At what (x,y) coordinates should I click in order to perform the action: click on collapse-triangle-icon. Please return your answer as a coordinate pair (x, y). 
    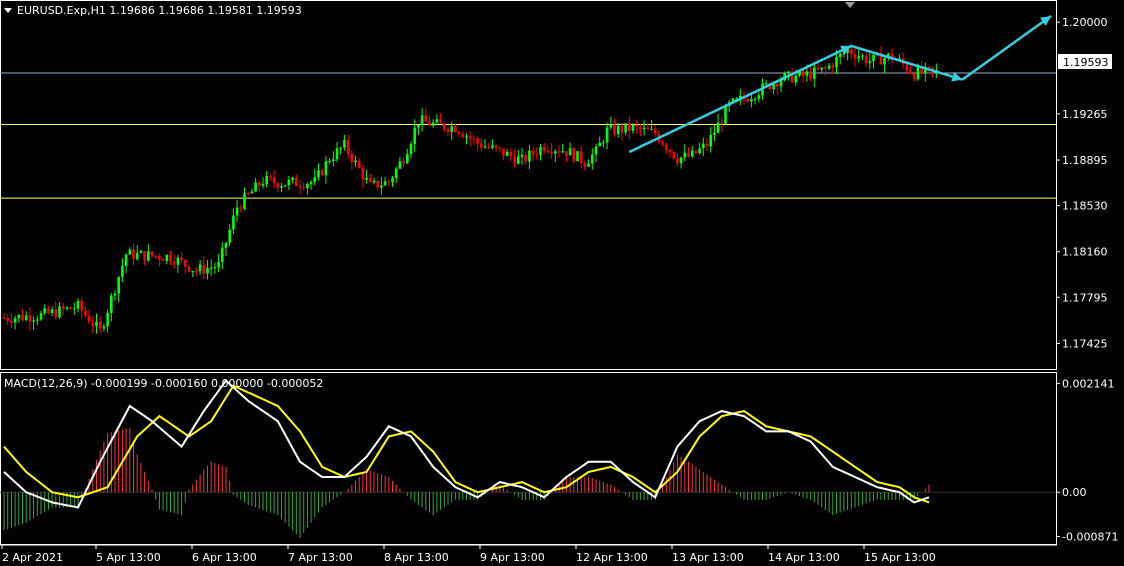
    Looking at the image, I should click on (8, 10).